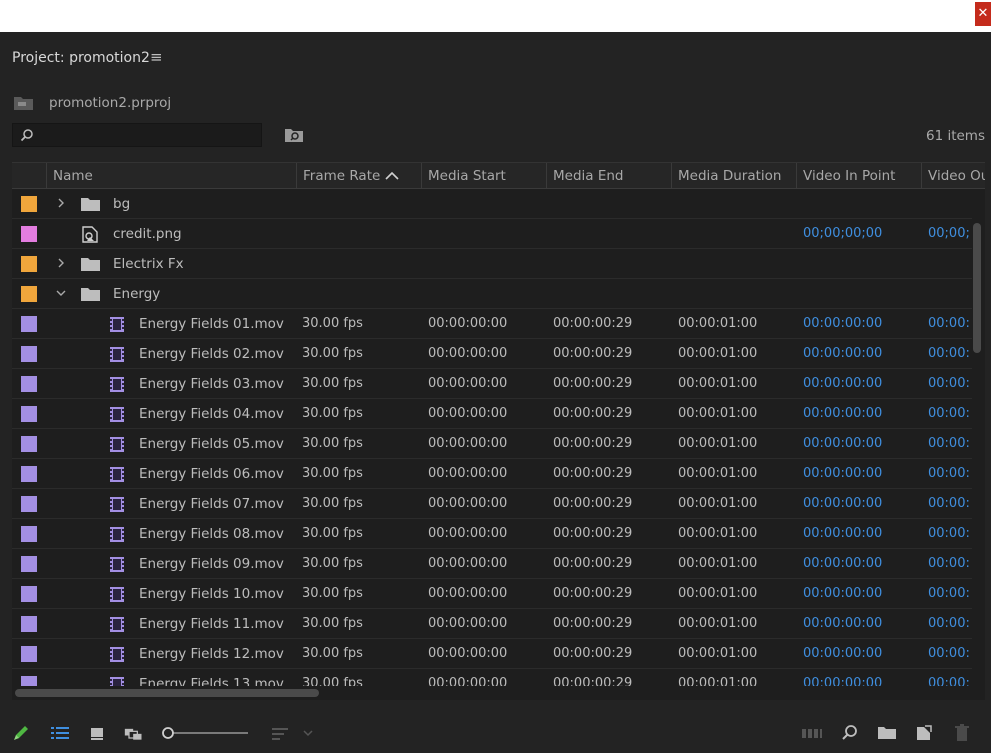 Image resolution: width=991 pixels, height=753 pixels. Describe the element at coordinates (29, 176) in the screenshot. I see `header-label-column` at that location.